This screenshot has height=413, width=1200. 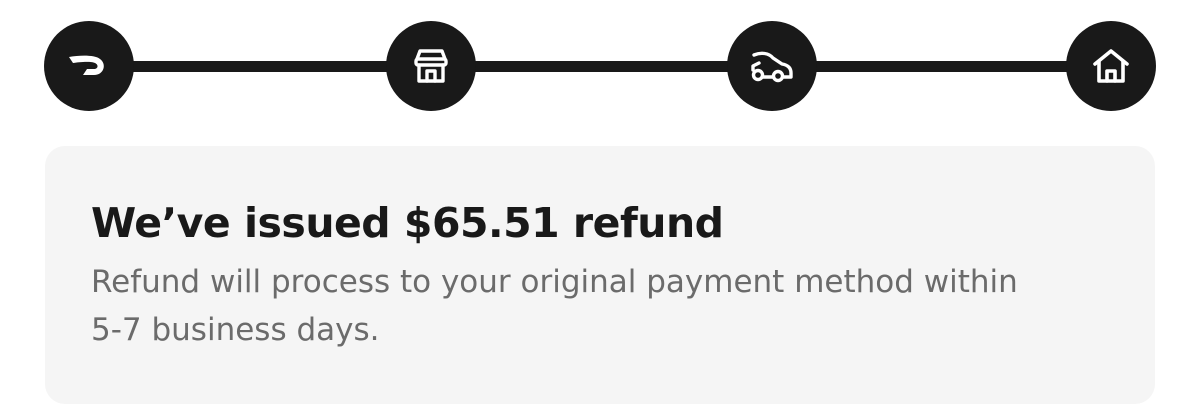 I want to click on step-store, so click(x=431, y=66).